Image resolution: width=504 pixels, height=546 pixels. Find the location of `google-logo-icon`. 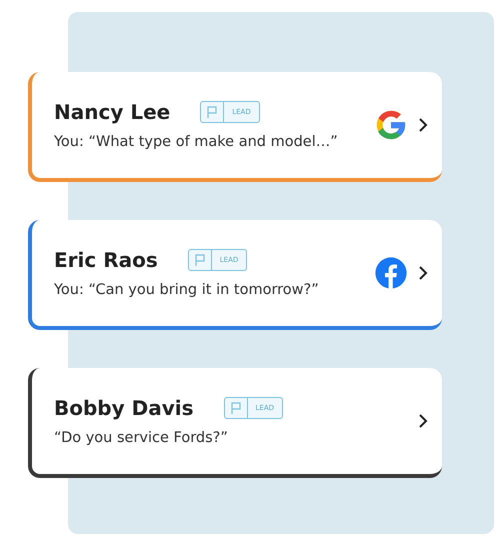

google-logo-icon is located at coordinates (391, 125).